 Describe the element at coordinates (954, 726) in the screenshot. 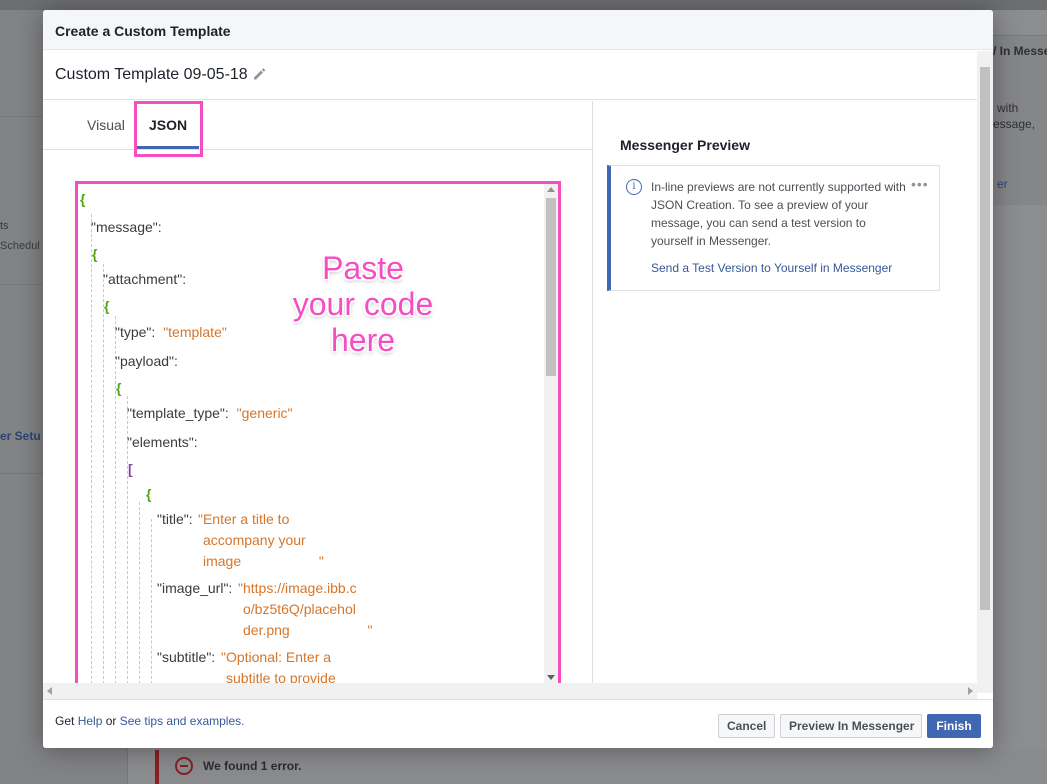

I see `finish-button: Finish` at that location.